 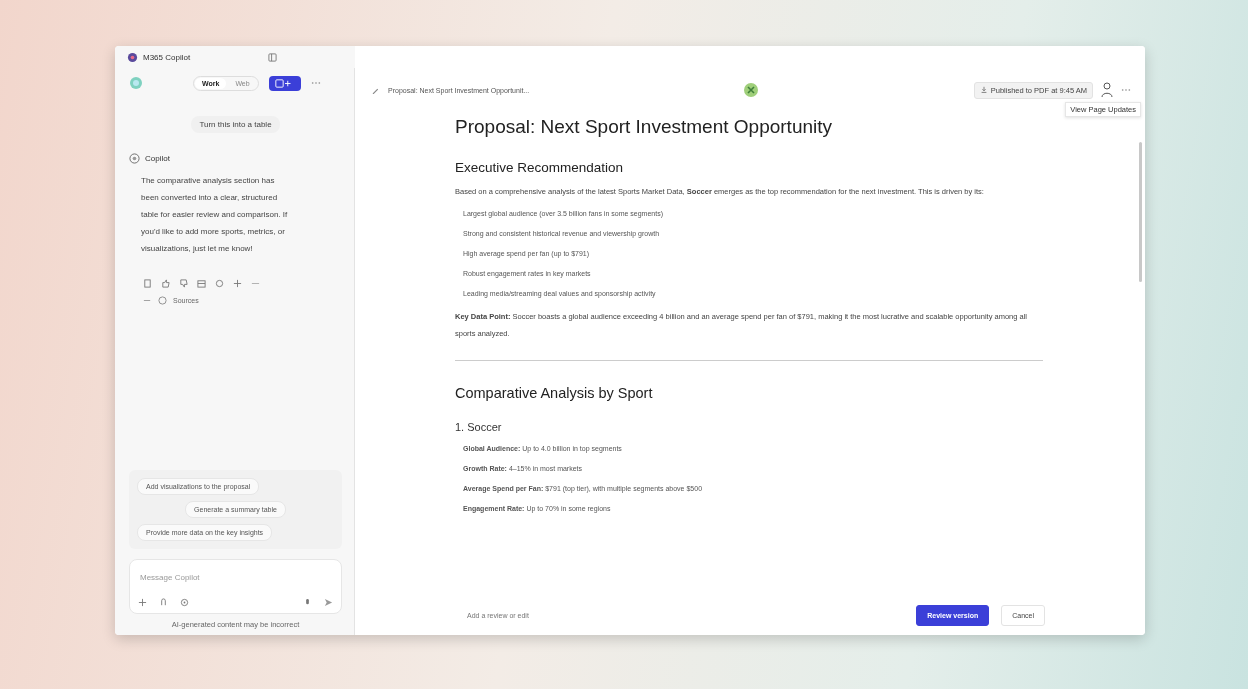 What do you see at coordinates (147, 283) in the screenshot?
I see `copy-icon` at bounding box center [147, 283].